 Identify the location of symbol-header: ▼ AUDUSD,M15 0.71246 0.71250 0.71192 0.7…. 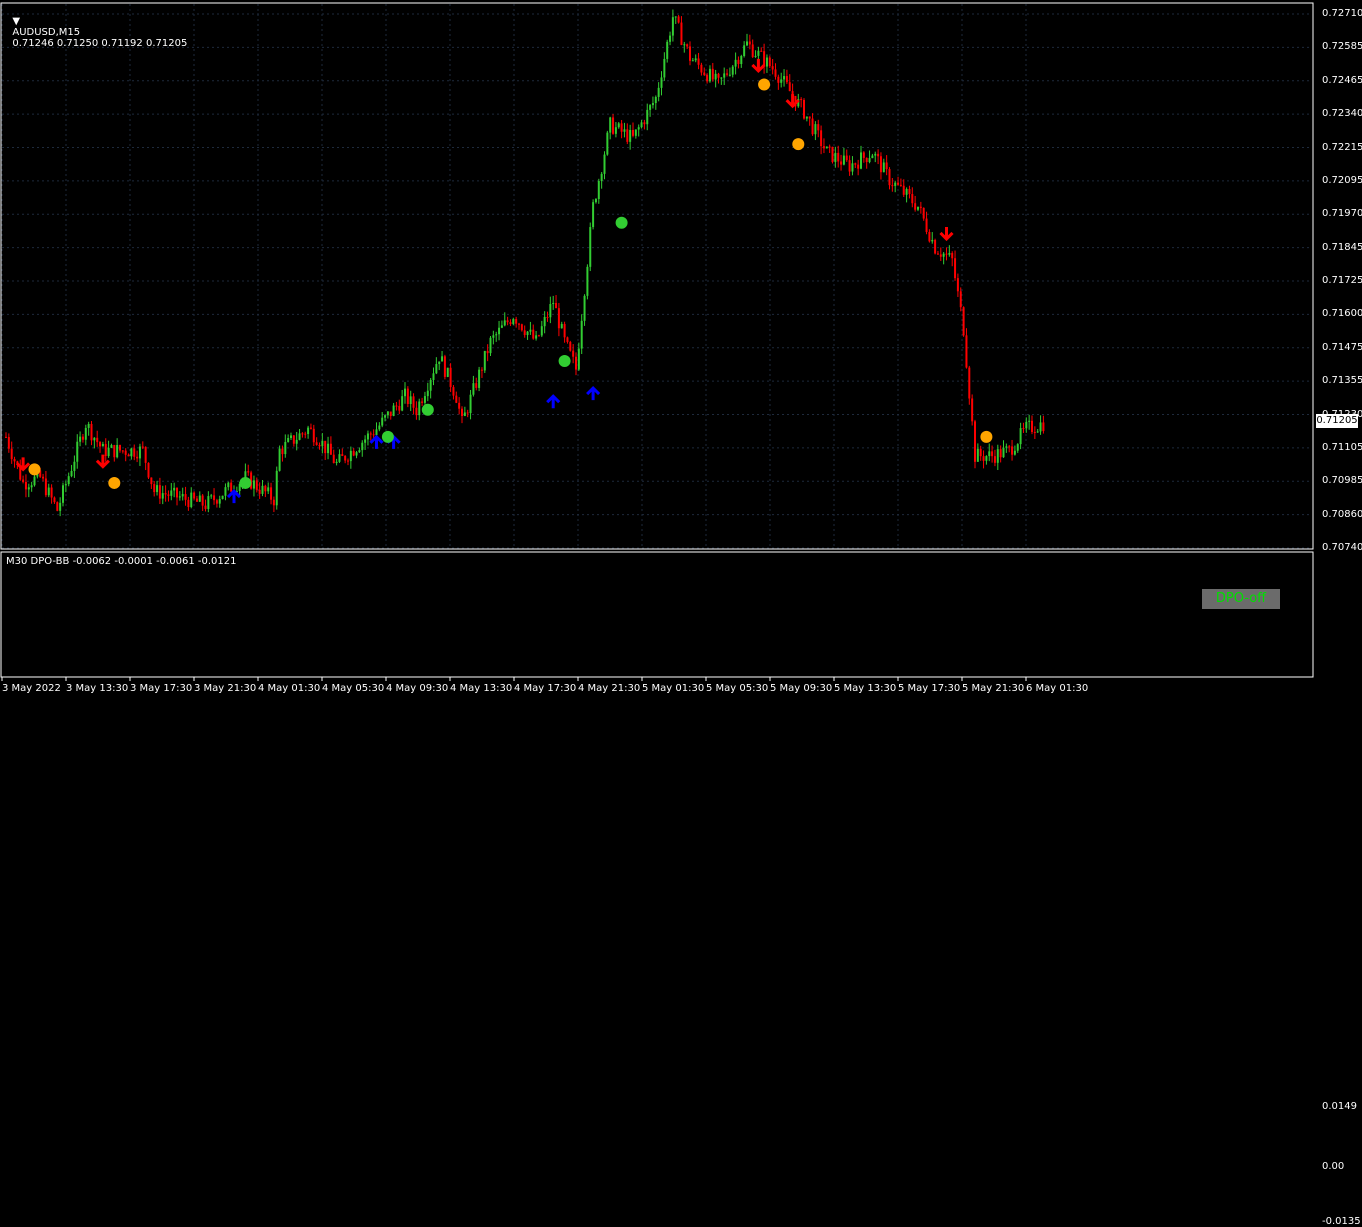
(96, 27).